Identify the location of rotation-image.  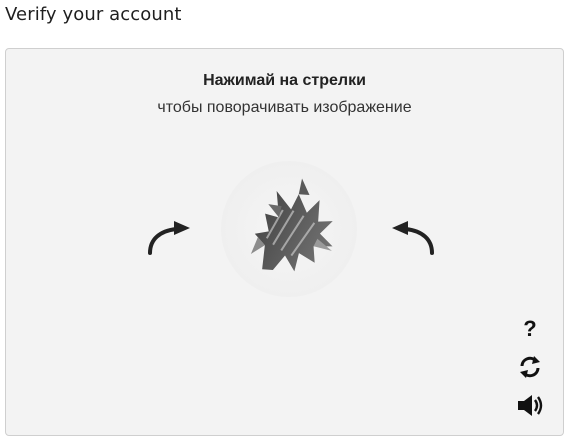
(289, 229).